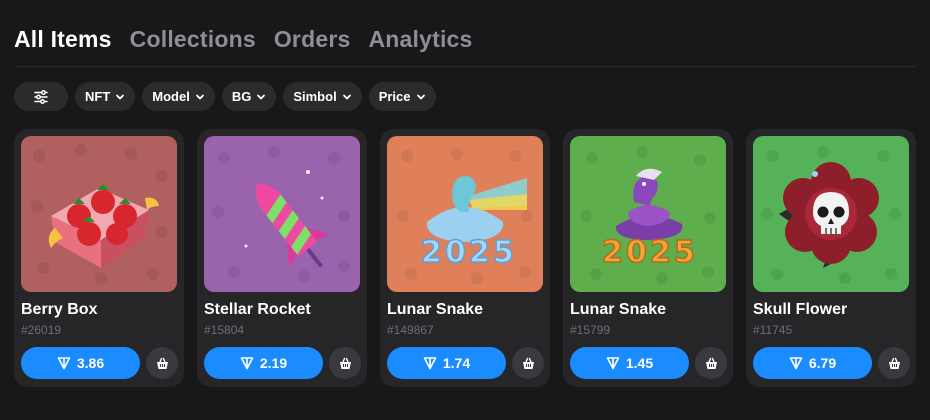  I want to click on price-label: 1.74, so click(456, 363).